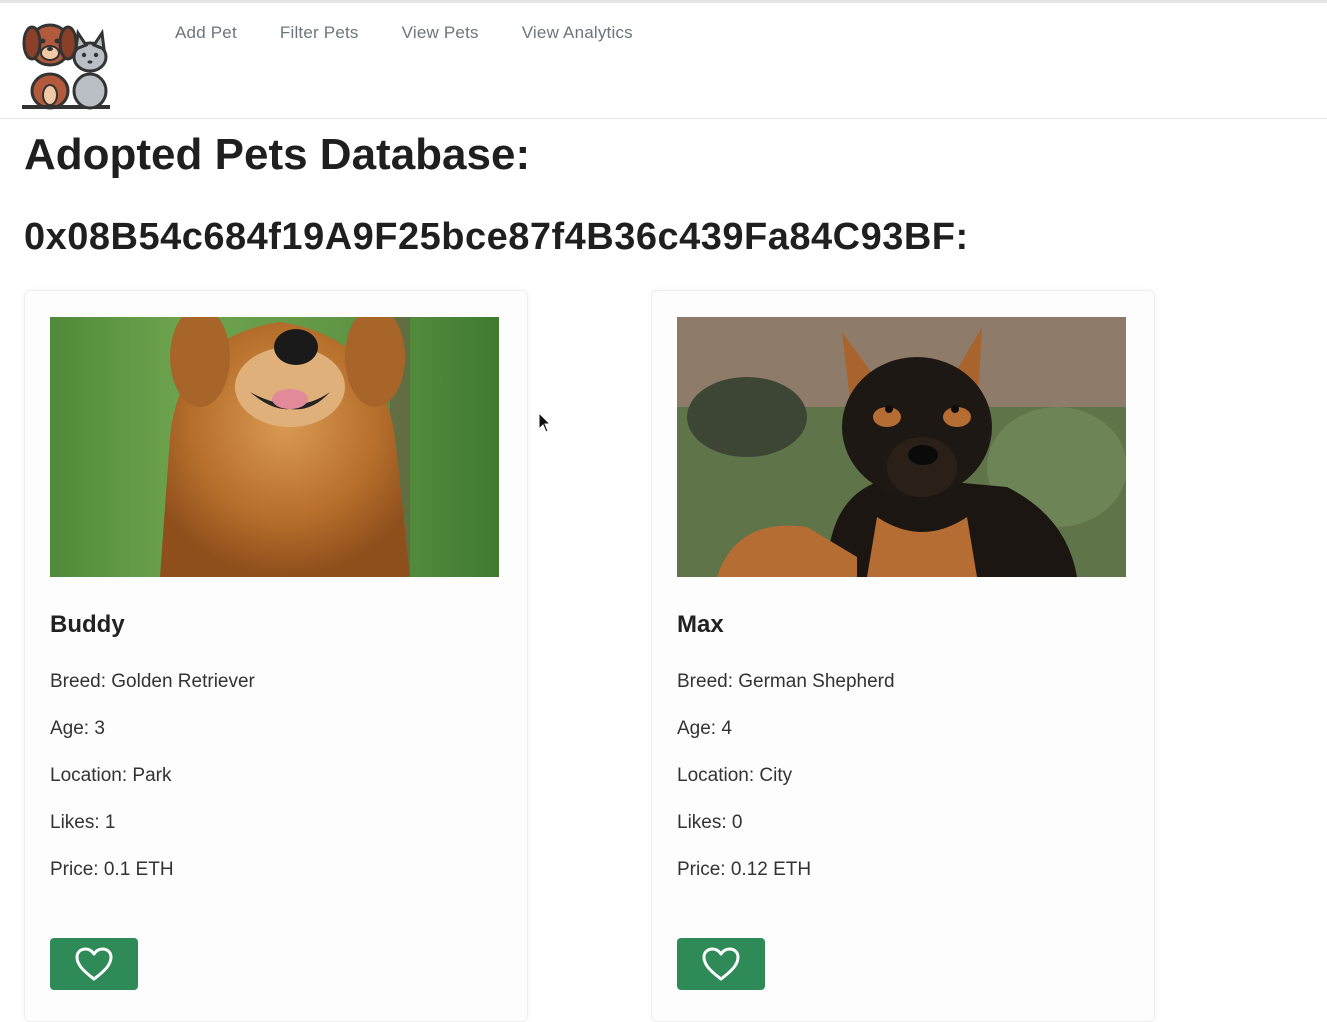 The height and width of the screenshot is (1022, 1327). Describe the element at coordinates (87, 624) in the screenshot. I see `pet-name: Buddy` at that location.